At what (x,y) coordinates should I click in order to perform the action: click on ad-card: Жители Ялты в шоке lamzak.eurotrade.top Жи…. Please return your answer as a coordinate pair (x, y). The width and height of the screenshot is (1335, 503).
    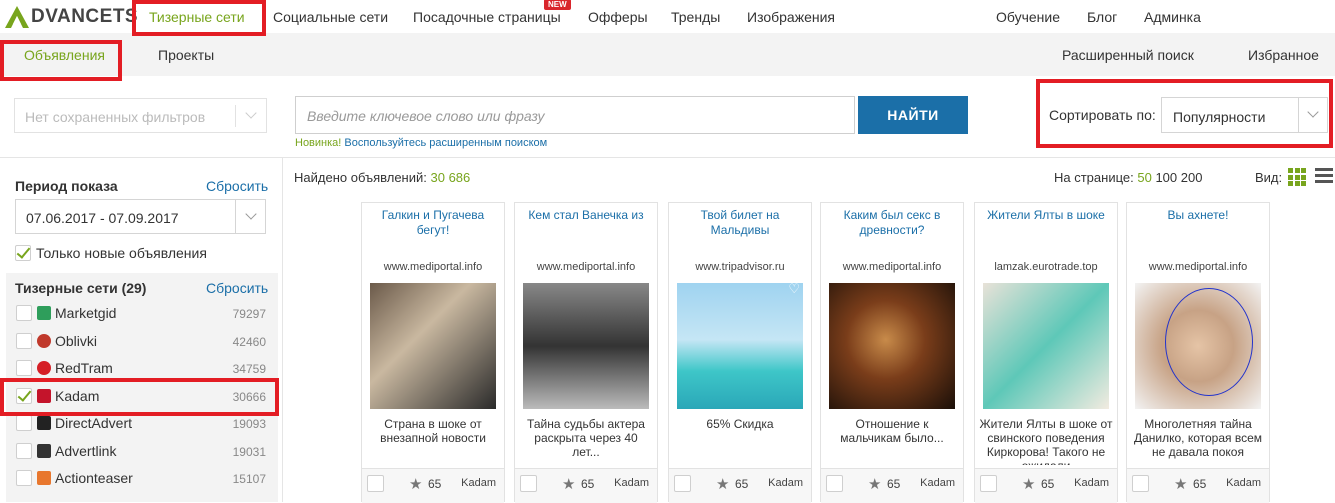
    Looking at the image, I should click on (1046, 352).